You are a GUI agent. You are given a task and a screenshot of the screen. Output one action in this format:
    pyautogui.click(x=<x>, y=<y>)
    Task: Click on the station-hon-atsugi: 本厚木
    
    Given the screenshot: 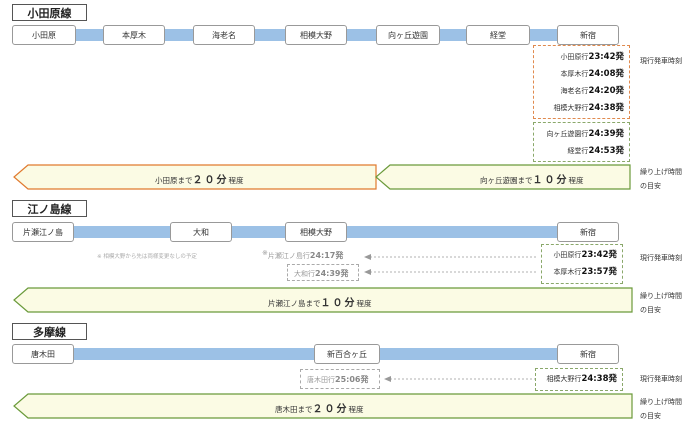 What is the action you would take?
    pyautogui.click(x=134, y=35)
    